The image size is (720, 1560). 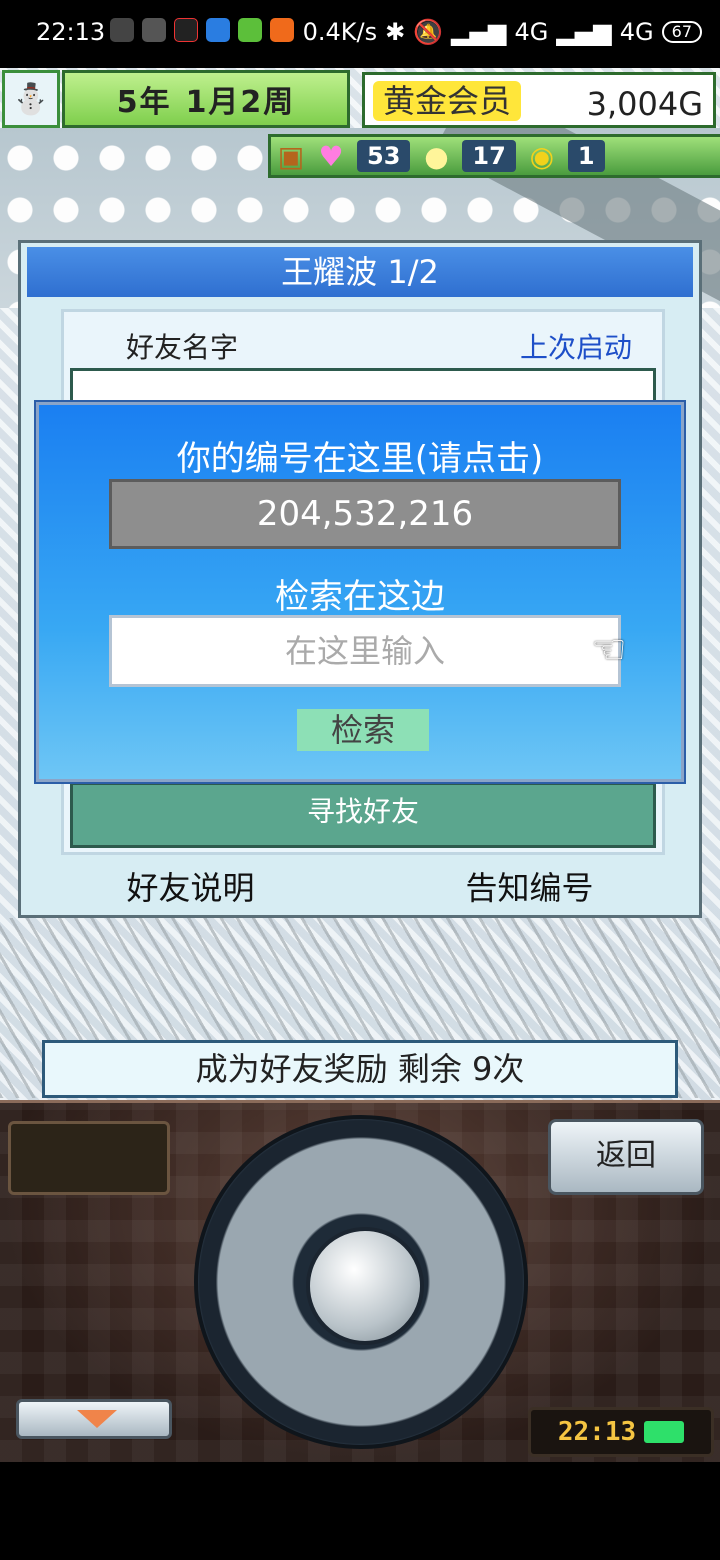 I want to click on app-icon, so click(x=218, y=30).